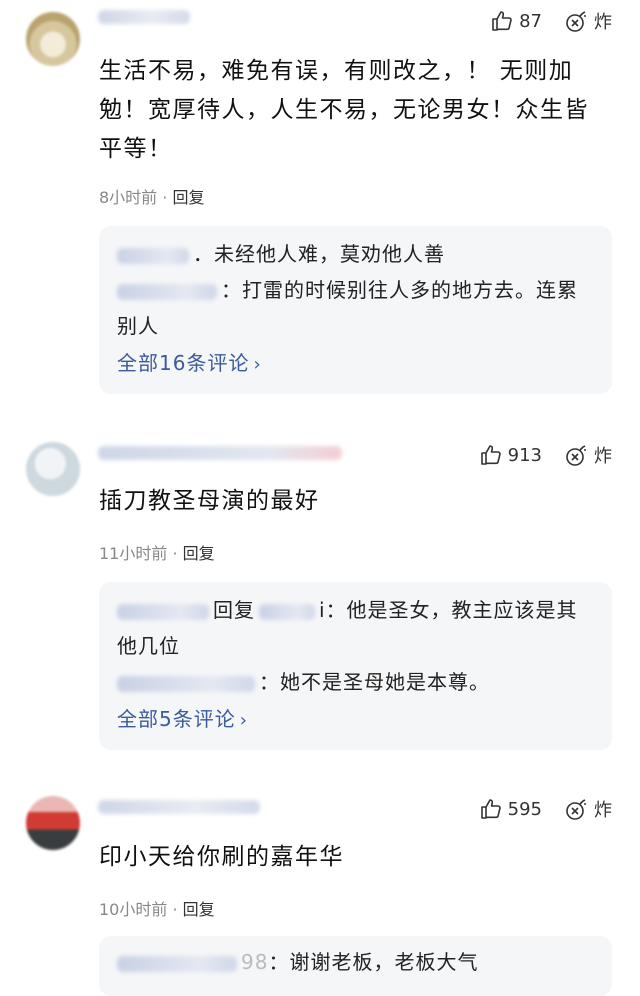 Image resolution: width=640 pixels, height=996 pixels. What do you see at coordinates (356, 628) in the screenshot?
I see `reply-item: 回复 i：他是圣女，教主应该是其他几位` at bounding box center [356, 628].